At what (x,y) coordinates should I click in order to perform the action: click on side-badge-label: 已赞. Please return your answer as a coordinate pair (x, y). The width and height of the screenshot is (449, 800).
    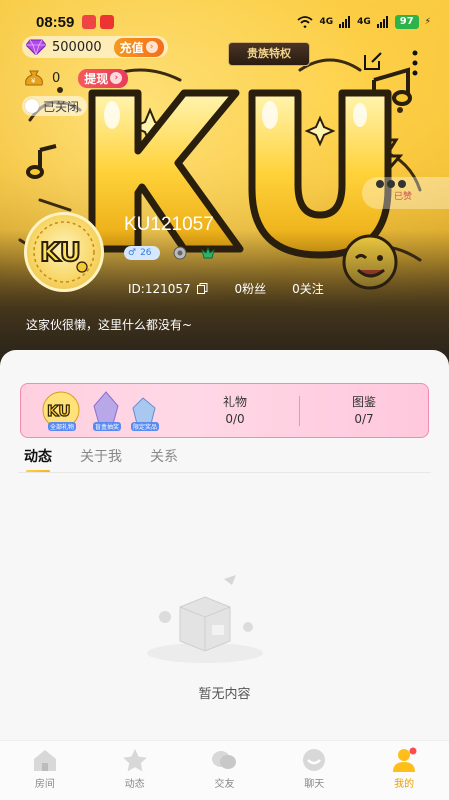
    Looking at the image, I should click on (403, 197).